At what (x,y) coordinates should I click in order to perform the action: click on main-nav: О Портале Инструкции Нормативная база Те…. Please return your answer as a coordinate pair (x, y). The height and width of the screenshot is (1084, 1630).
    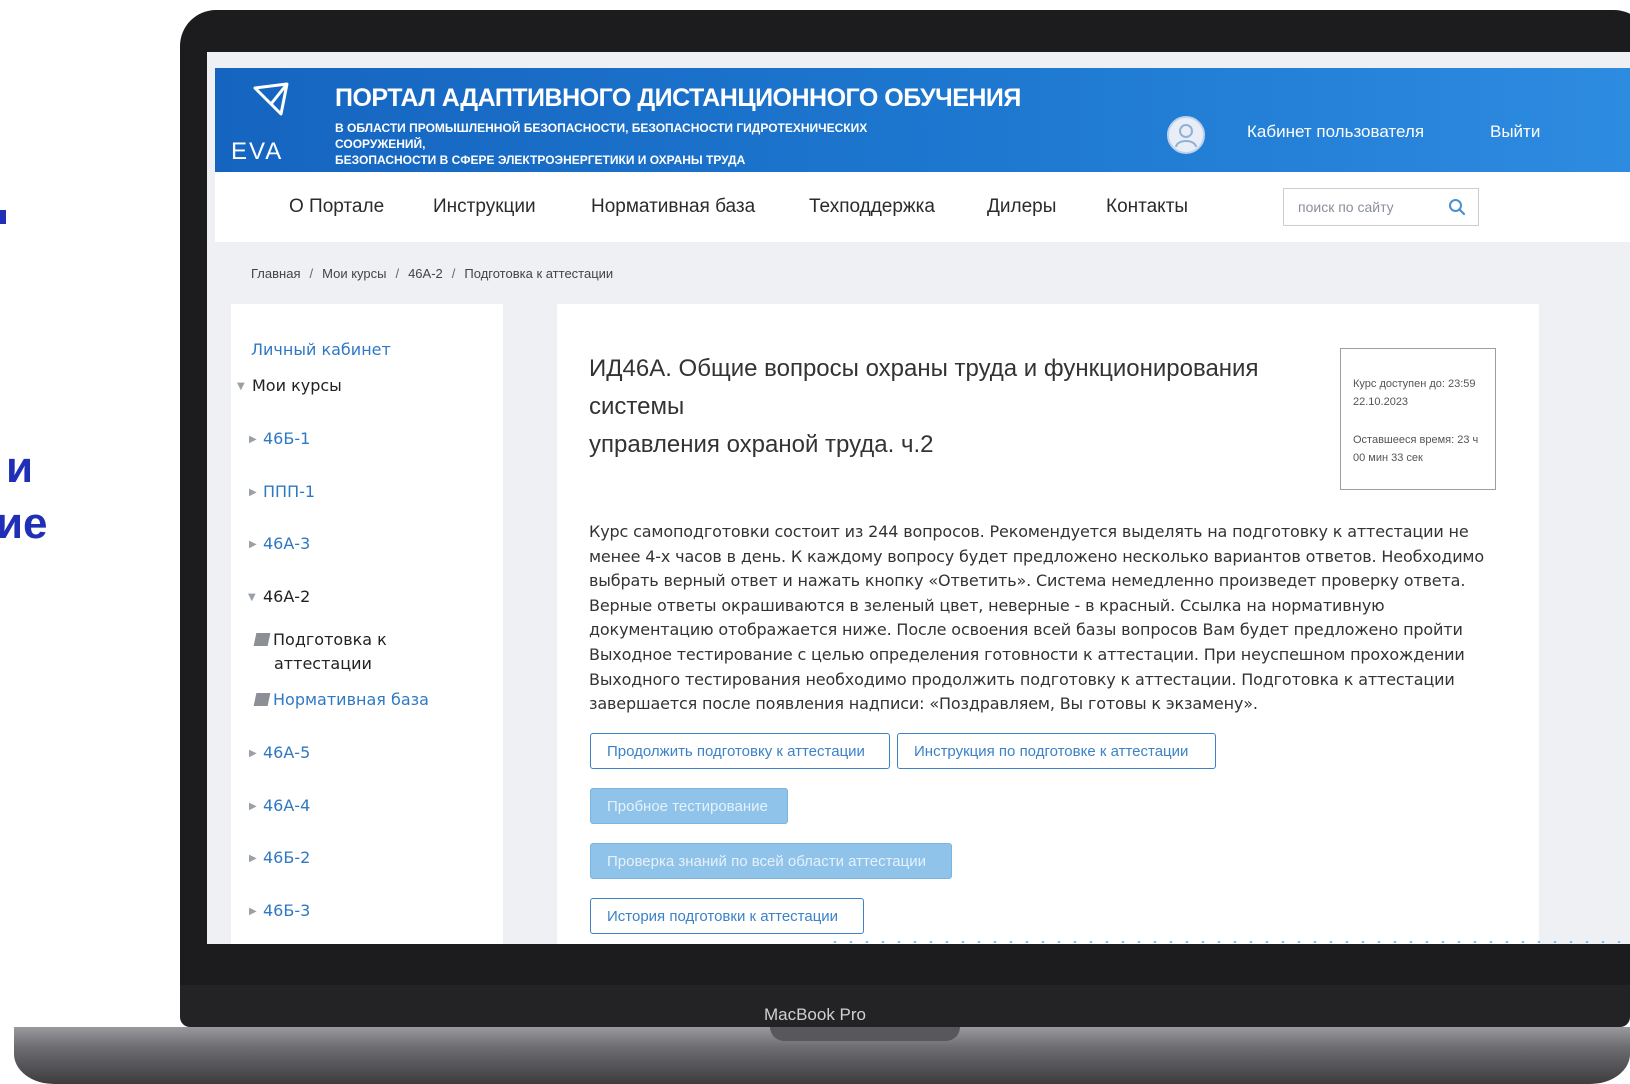
    Looking at the image, I should click on (922, 207).